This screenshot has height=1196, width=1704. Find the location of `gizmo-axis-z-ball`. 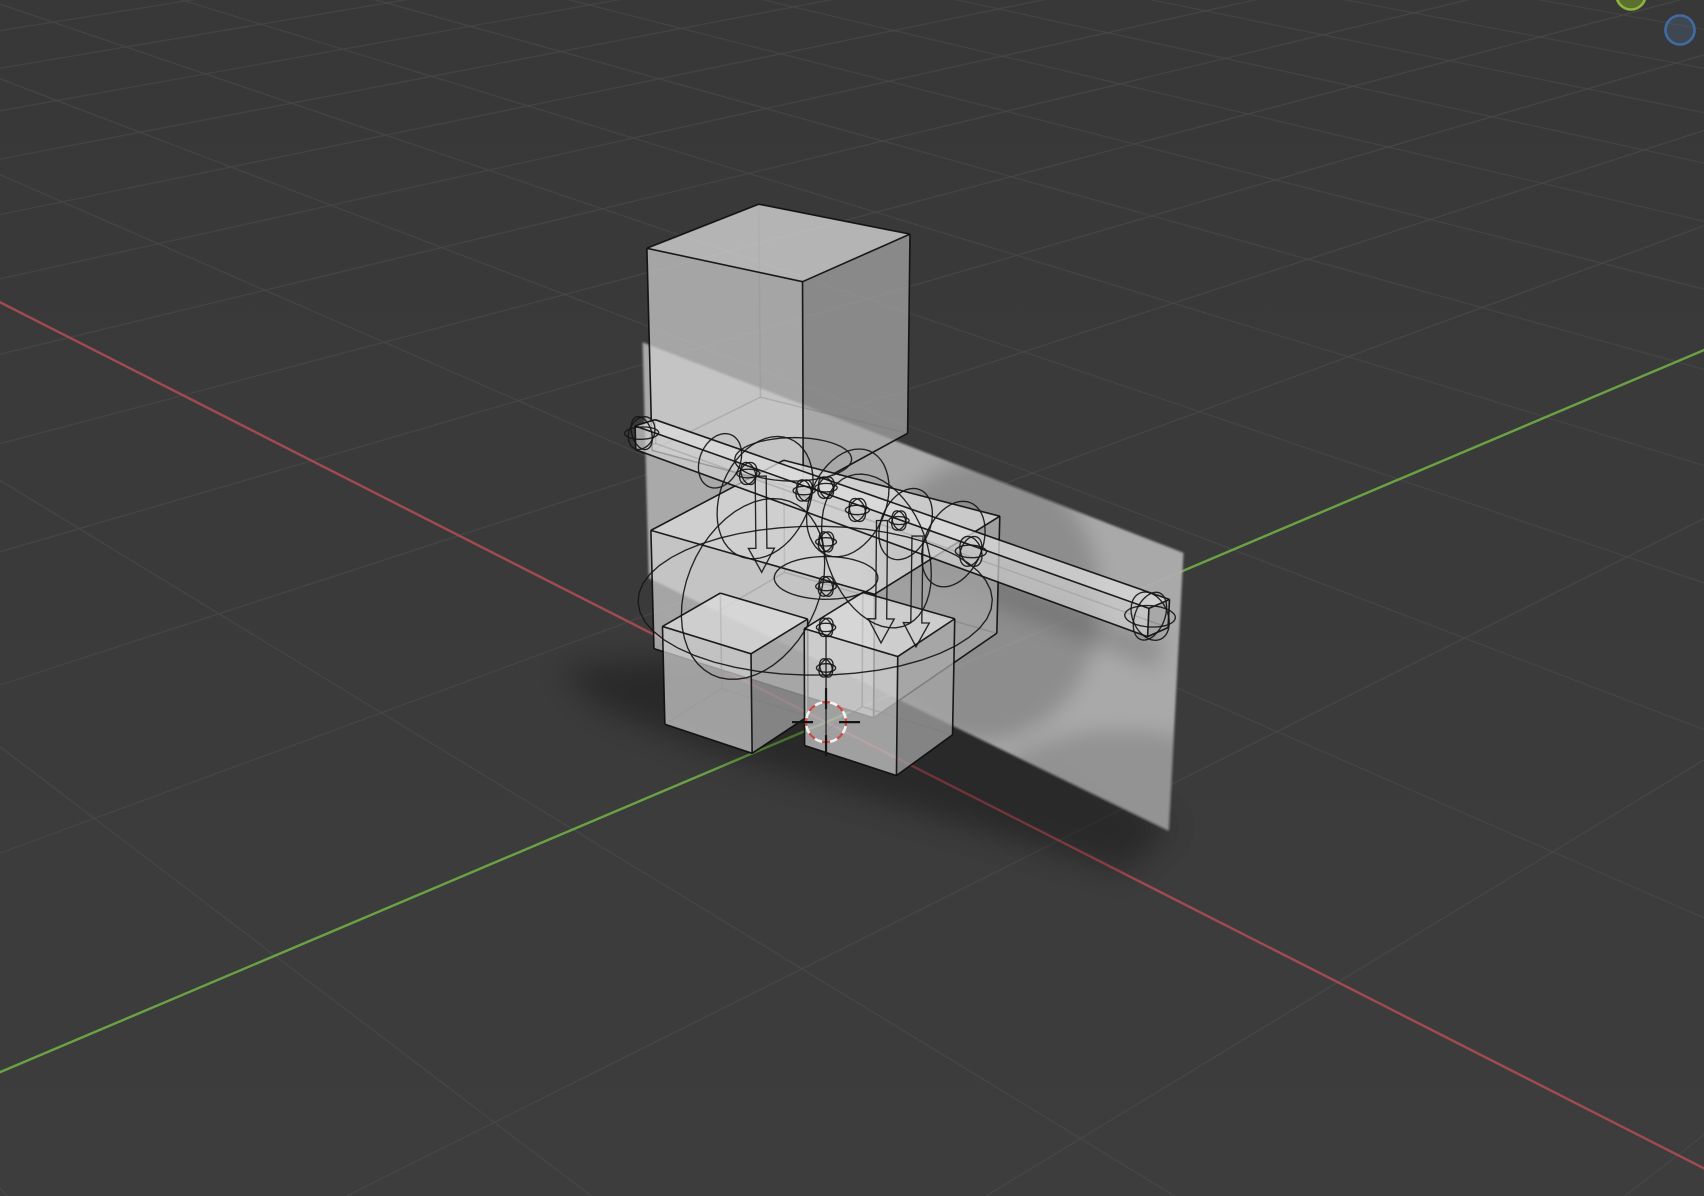

gizmo-axis-z-ball is located at coordinates (1680, 30).